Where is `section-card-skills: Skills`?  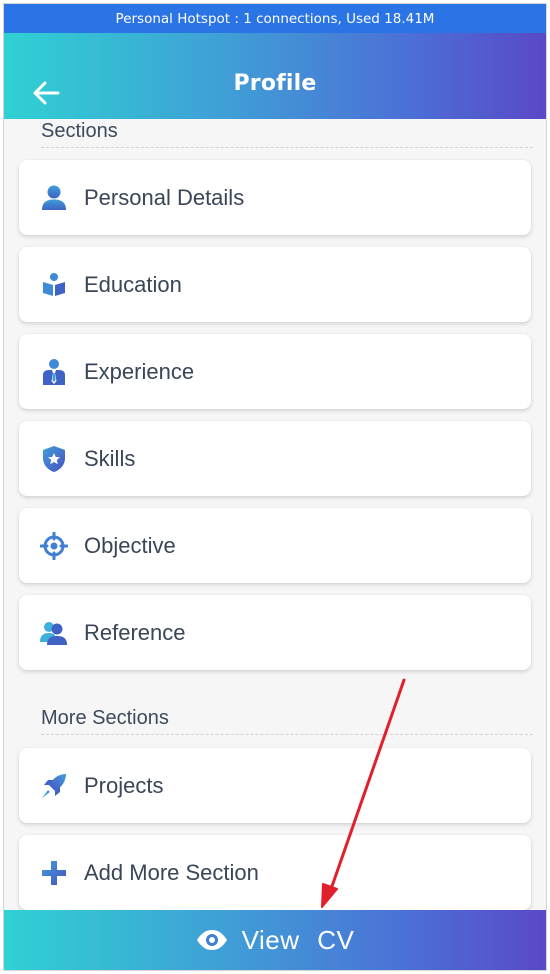 section-card-skills: Skills is located at coordinates (275, 458).